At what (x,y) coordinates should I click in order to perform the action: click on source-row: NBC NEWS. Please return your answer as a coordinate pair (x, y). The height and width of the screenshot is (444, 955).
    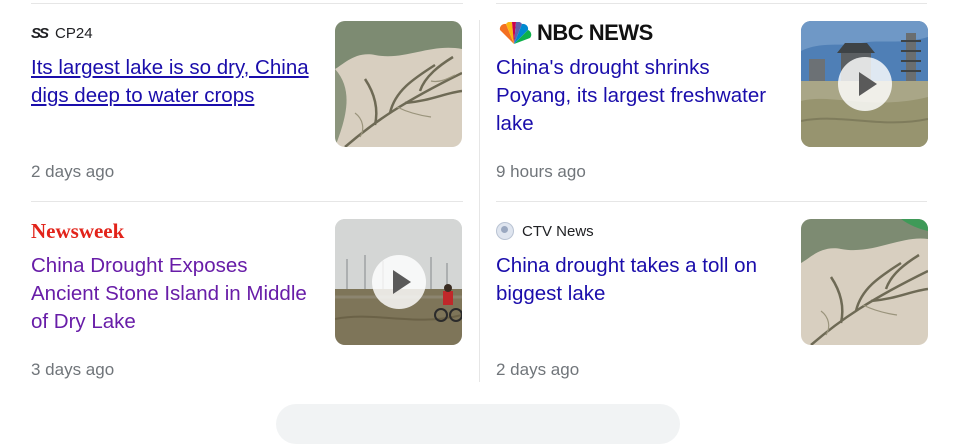
    Looking at the image, I should click on (574, 33).